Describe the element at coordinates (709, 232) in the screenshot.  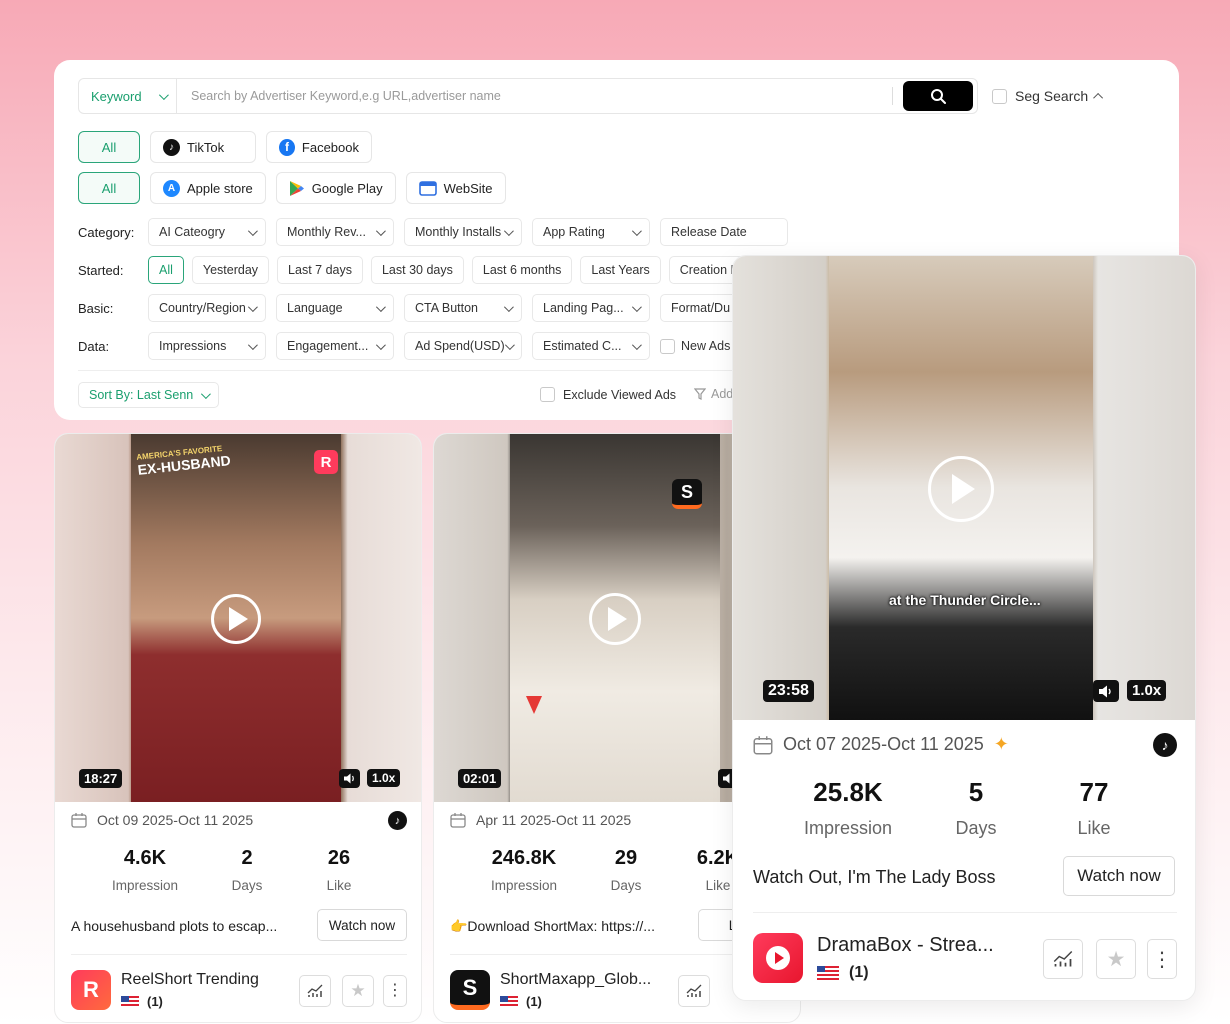
I see `dropdown-label: Release Date` at that location.